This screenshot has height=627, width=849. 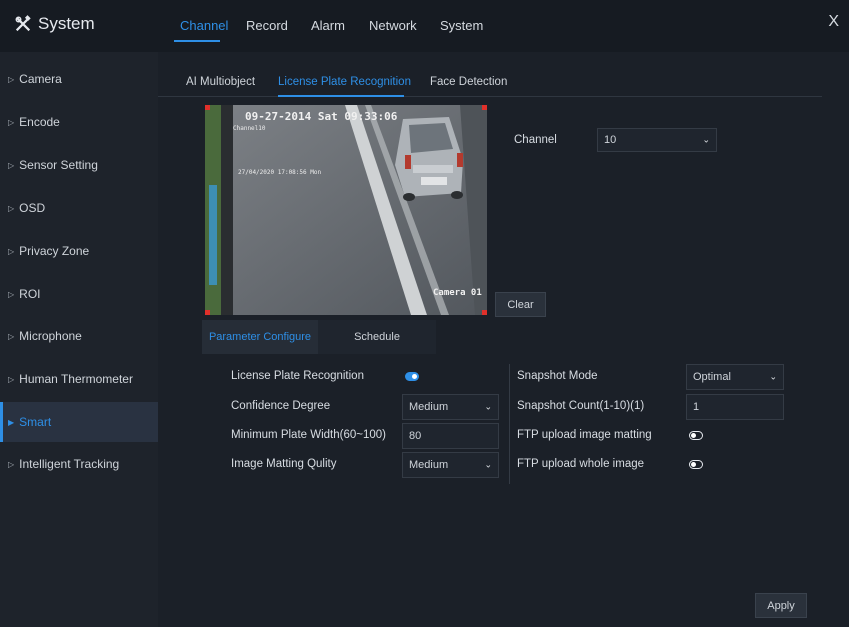 I want to click on lpr-label: License Plate Recognition, so click(x=297, y=376).